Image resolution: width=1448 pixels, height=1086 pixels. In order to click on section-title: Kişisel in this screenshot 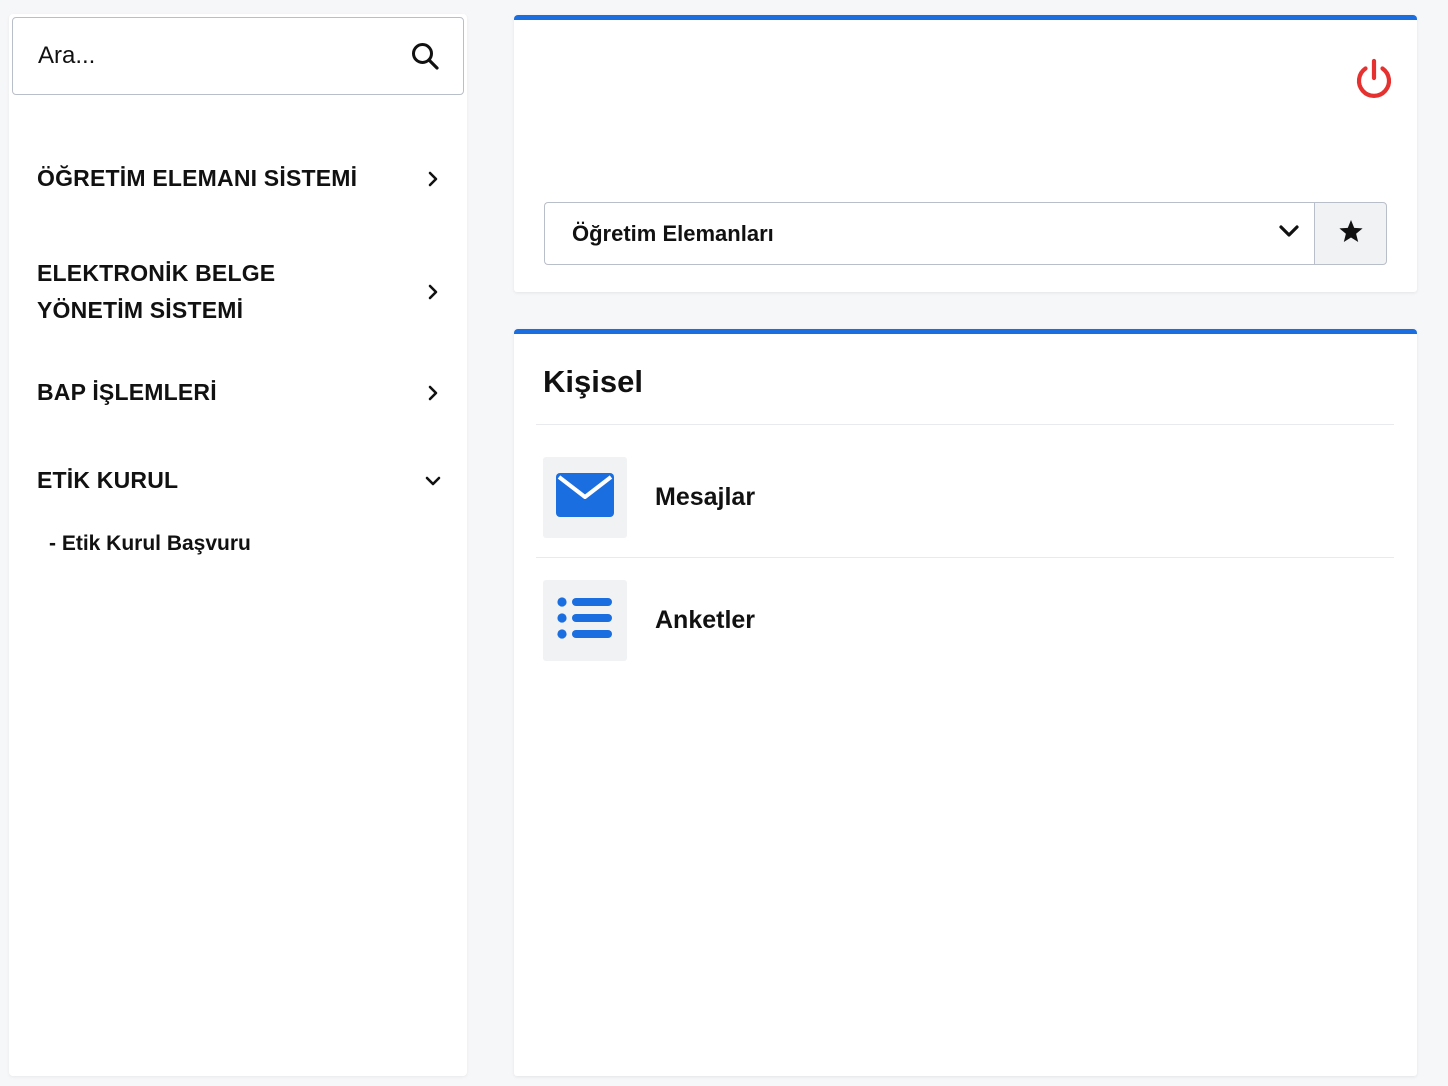, I will do `click(593, 381)`.